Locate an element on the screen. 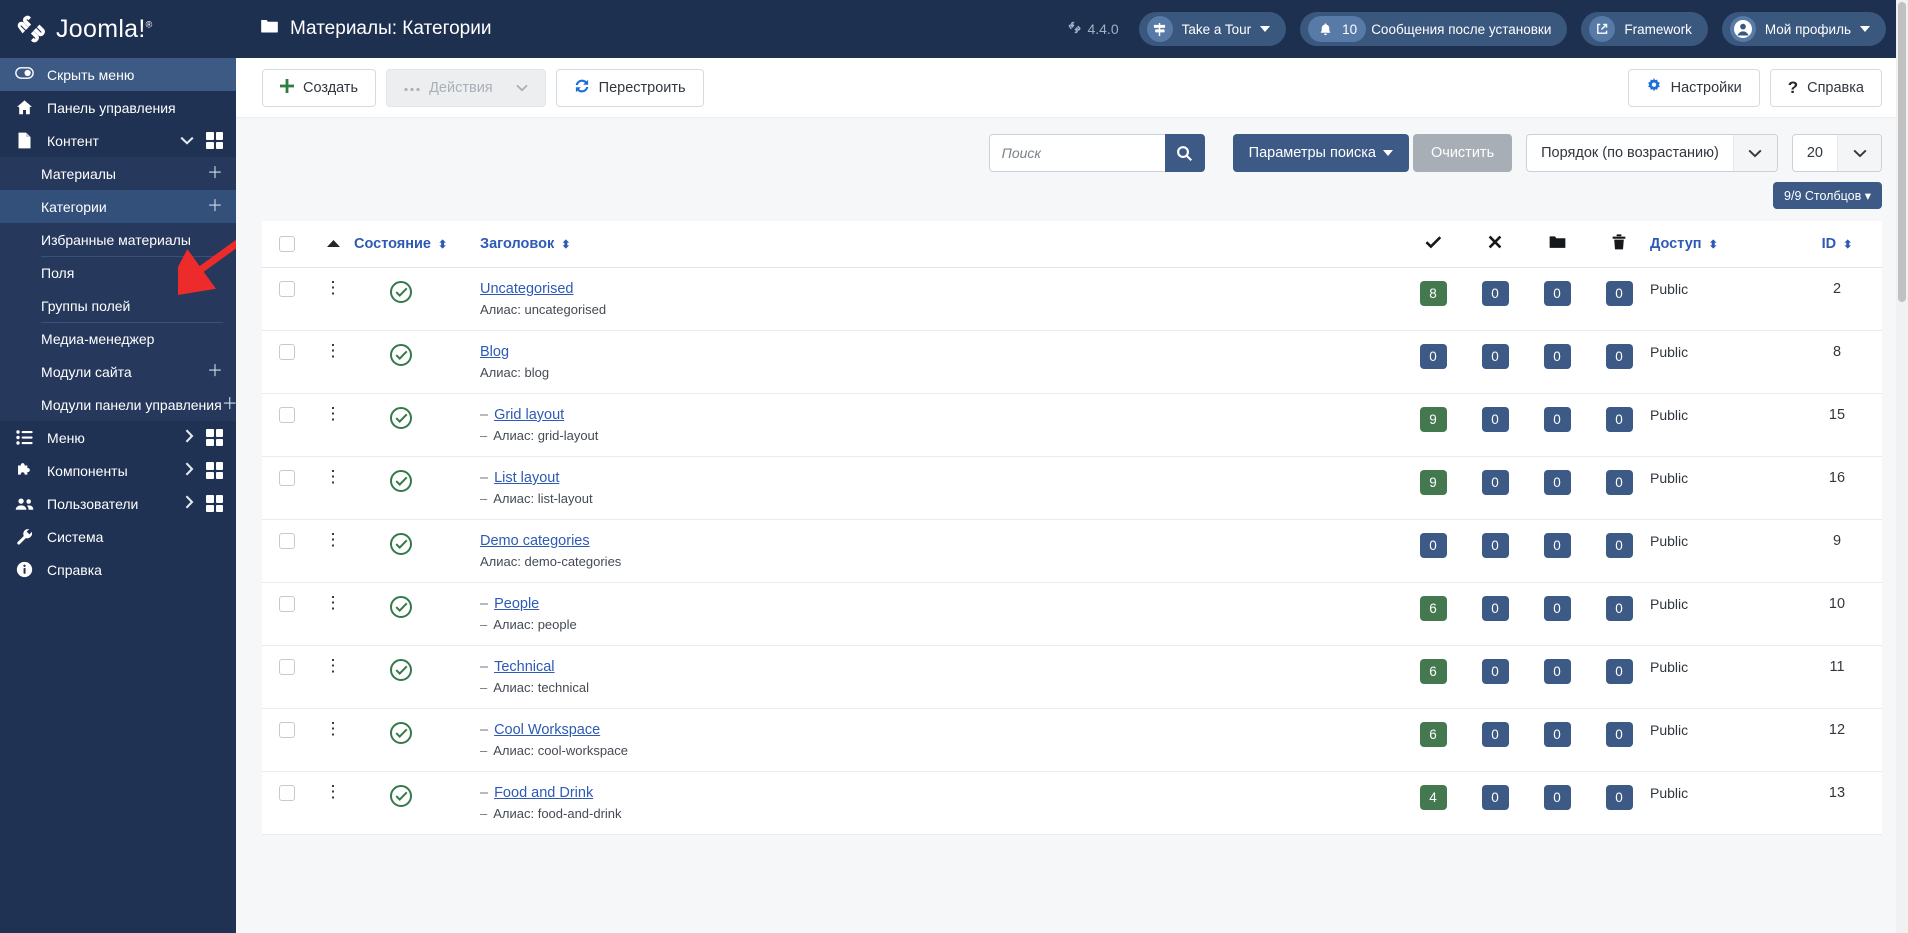  sidebar-item-users: Пользователи is located at coordinates (118, 503).